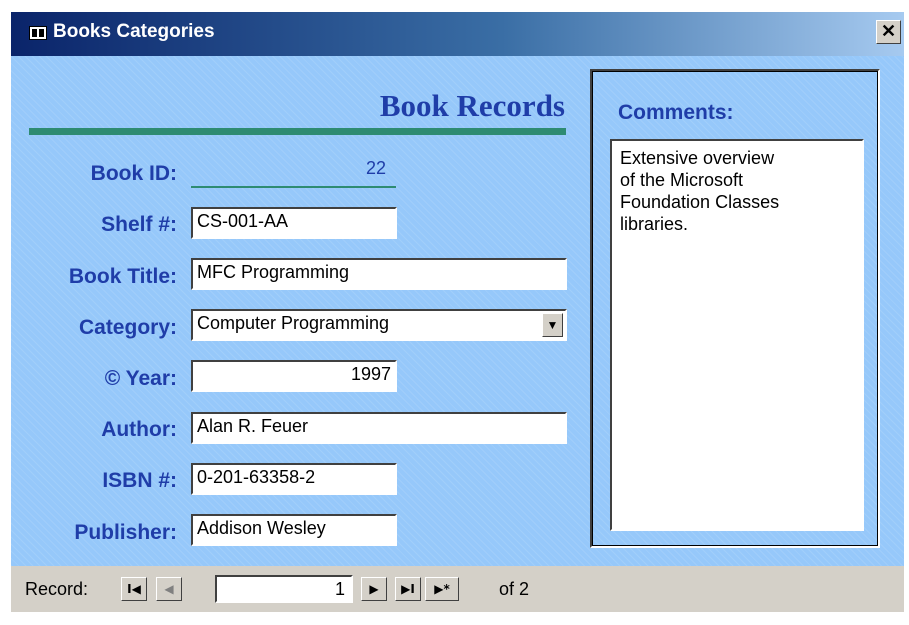  I want to click on first-record-button: I◀, so click(134, 589).